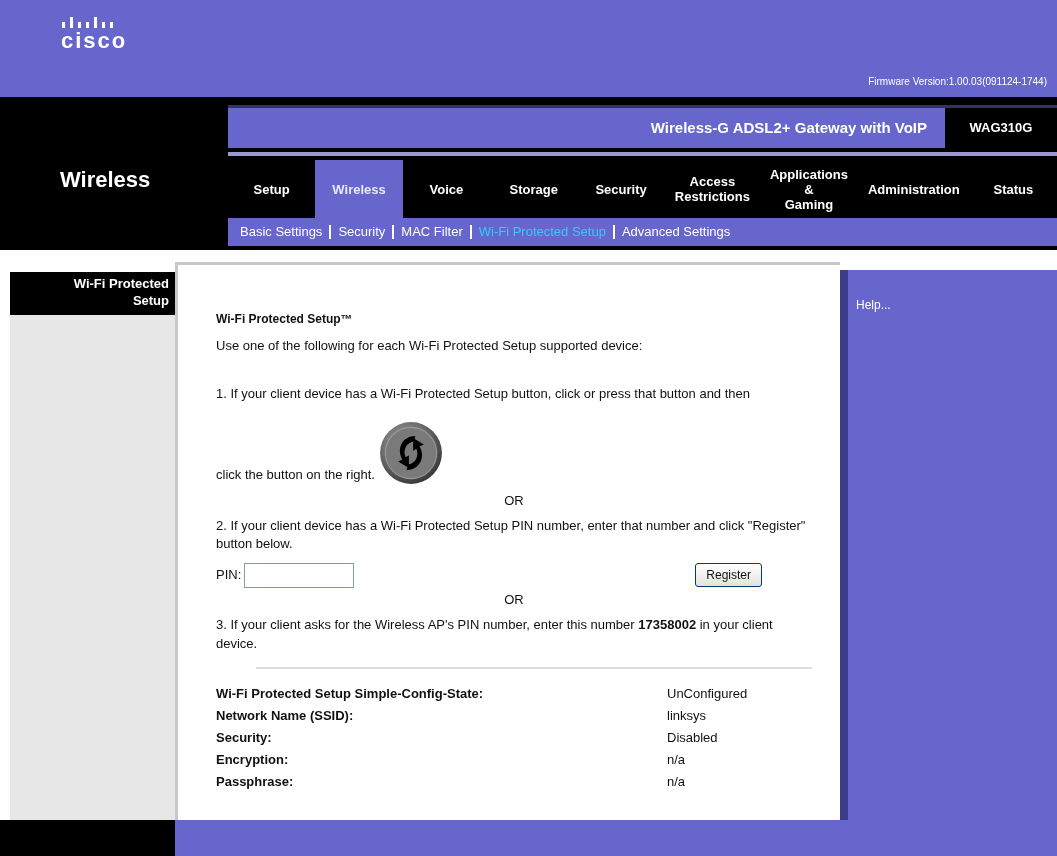 Image resolution: width=1057 pixels, height=856 pixels. I want to click on nav-tab: Administration, so click(913, 189).